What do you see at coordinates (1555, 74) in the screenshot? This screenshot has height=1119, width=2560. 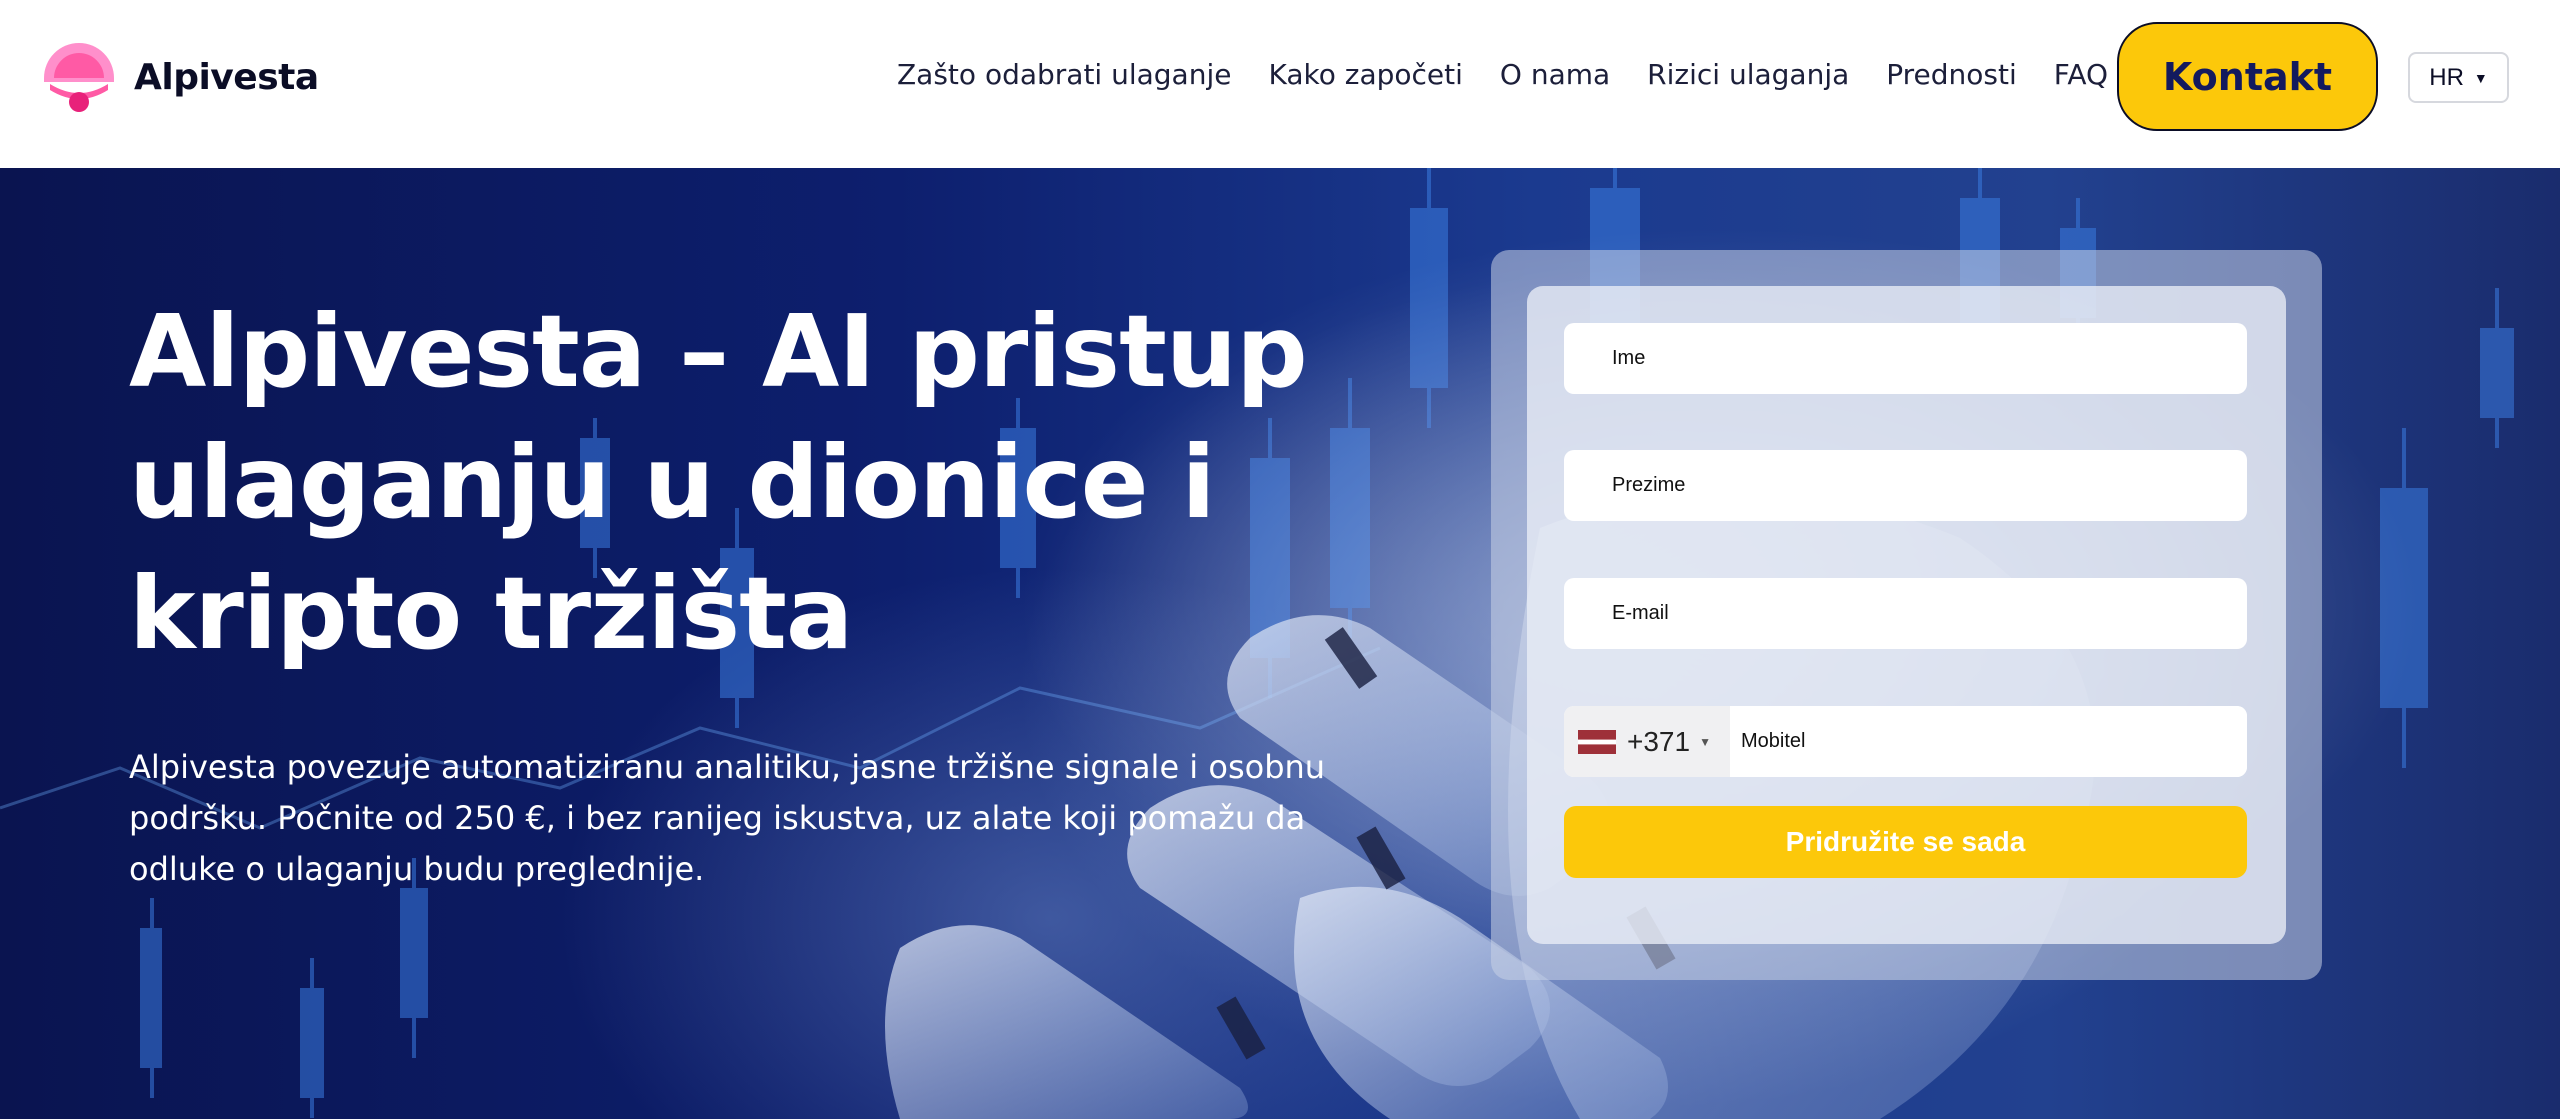 I see `nav-item-about-us: O nama` at bounding box center [1555, 74].